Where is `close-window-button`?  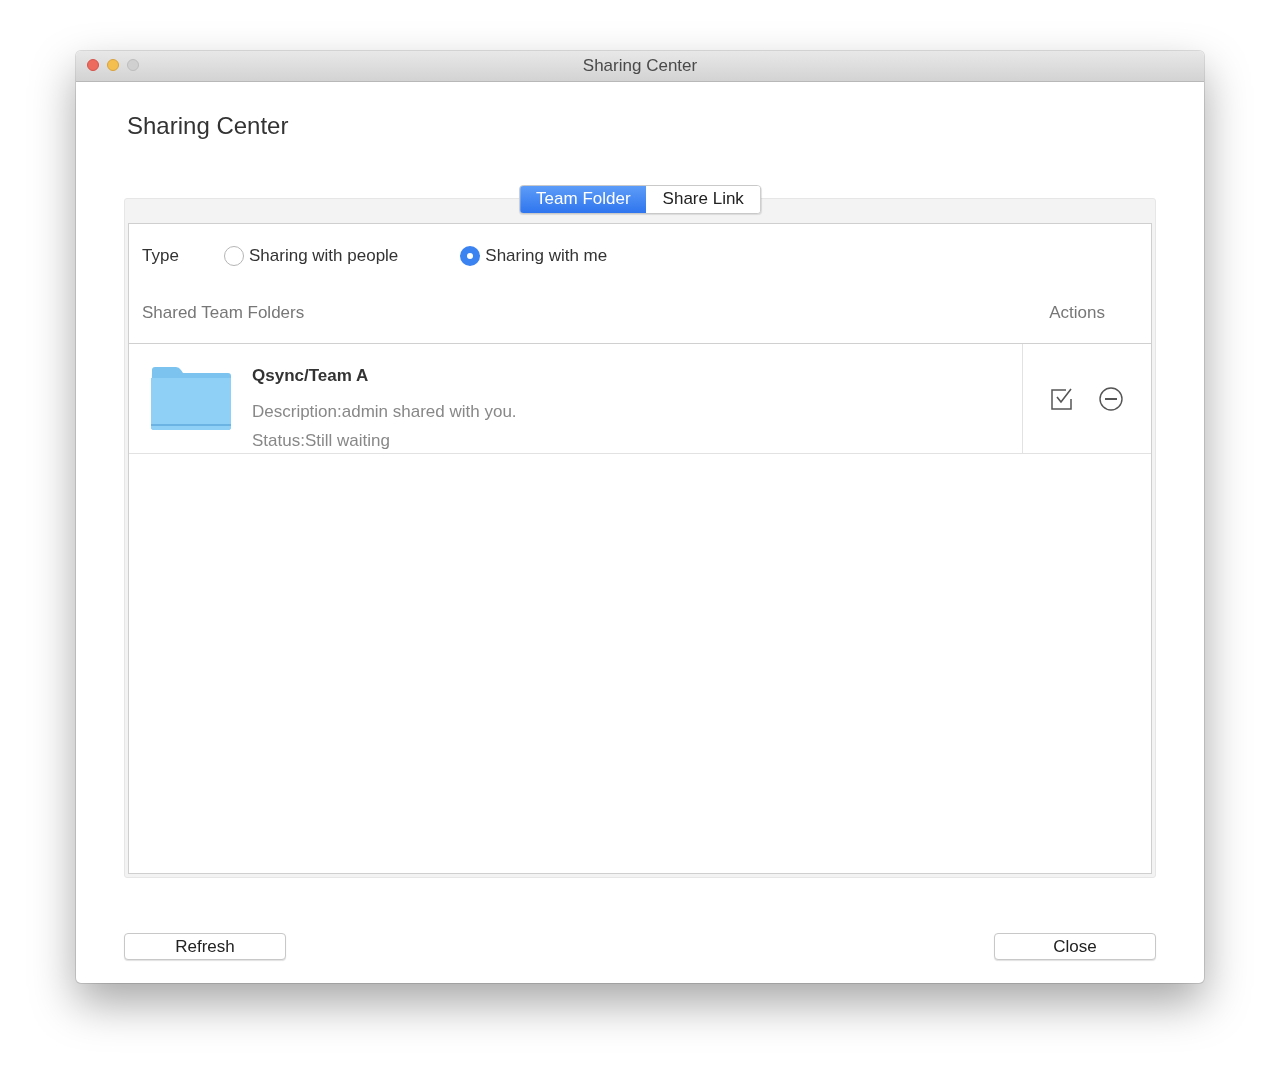
close-window-button is located at coordinates (93, 65).